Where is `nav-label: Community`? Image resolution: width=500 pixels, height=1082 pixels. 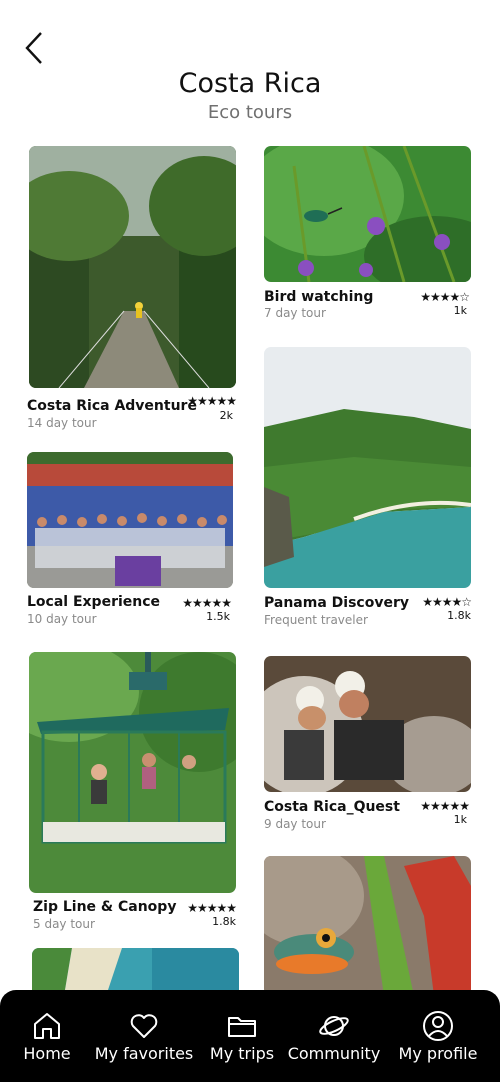
nav-label: Community is located at coordinates (334, 1053).